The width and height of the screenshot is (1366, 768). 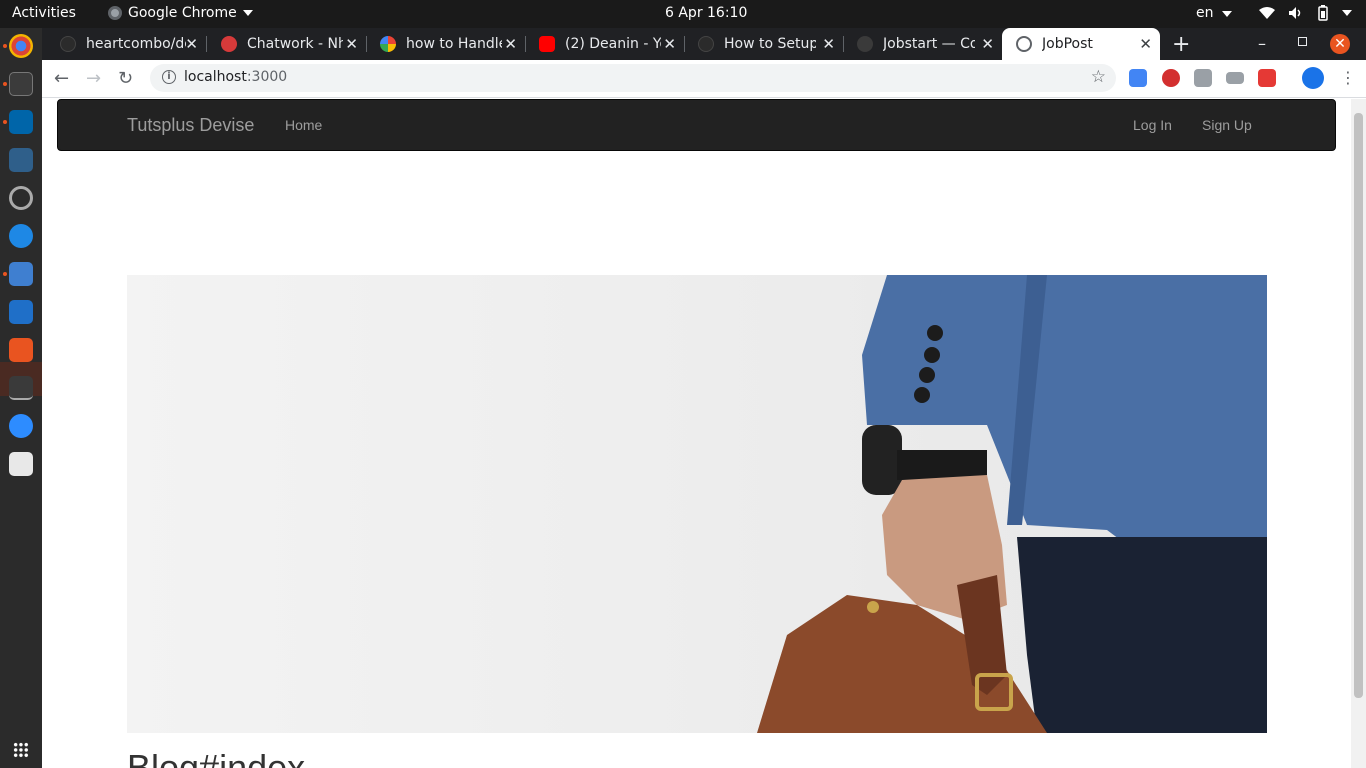 I want to click on tab: heartcombo/devise ✕, so click(x=126, y=44).